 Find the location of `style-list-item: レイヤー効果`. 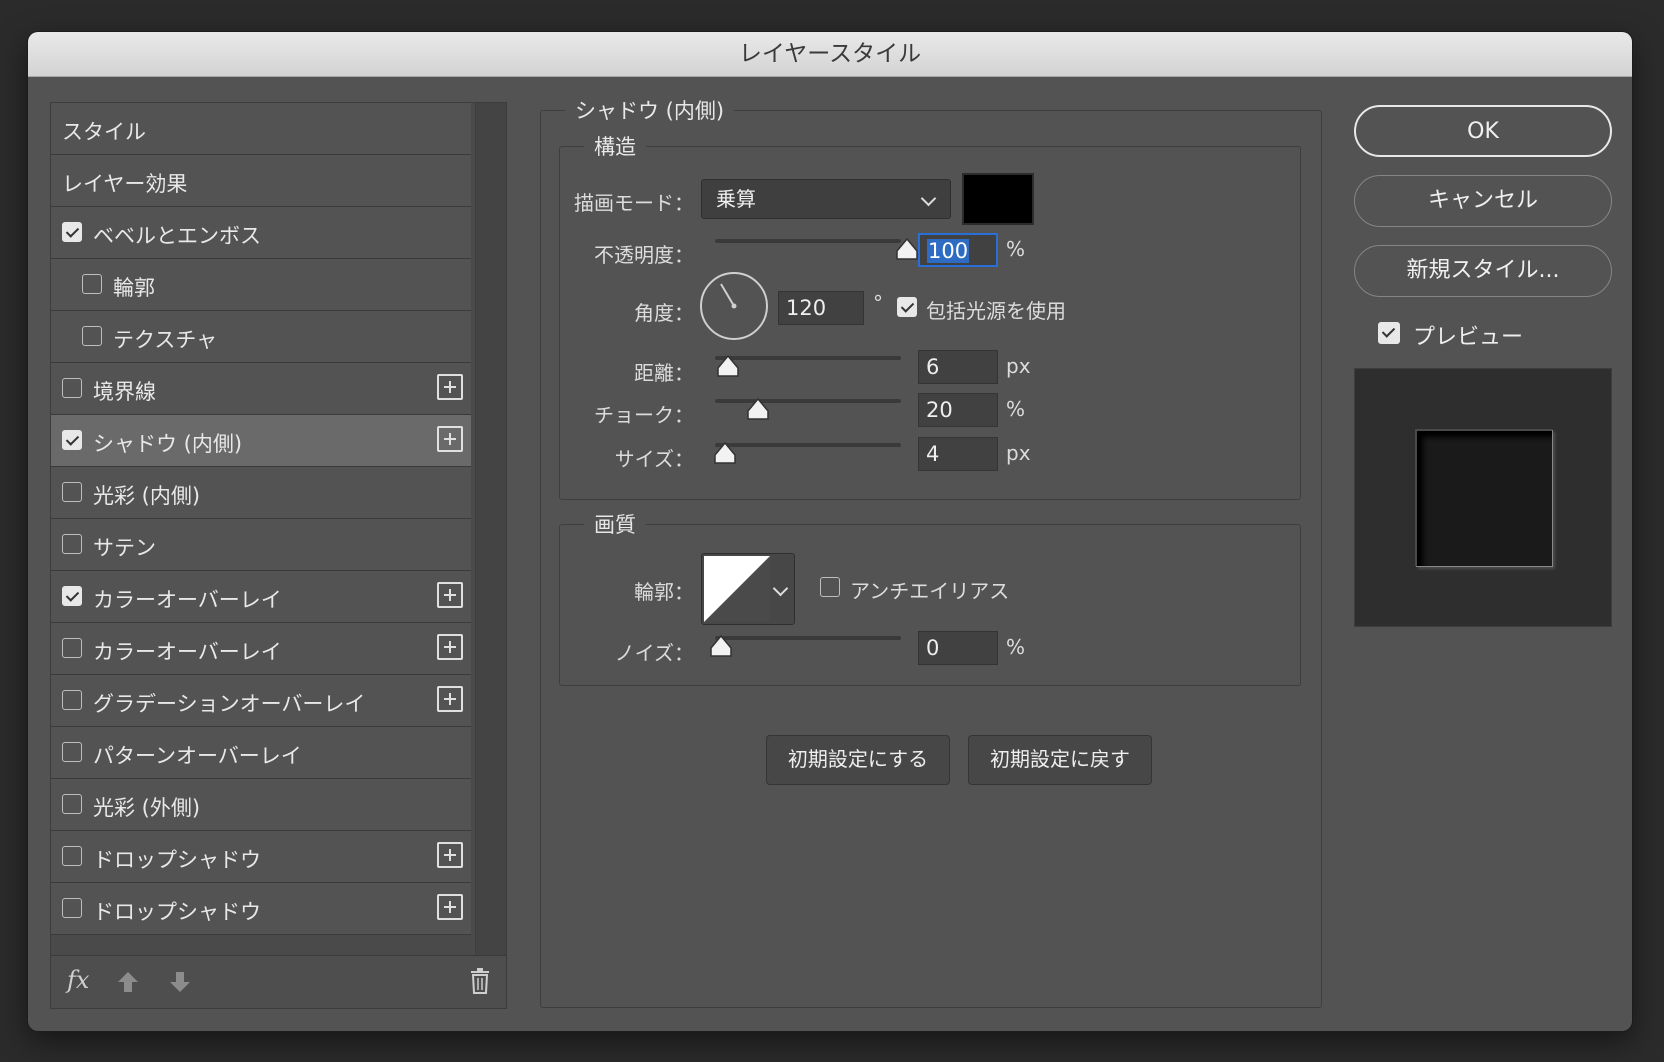

style-list-item: レイヤー効果 is located at coordinates (261, 181).